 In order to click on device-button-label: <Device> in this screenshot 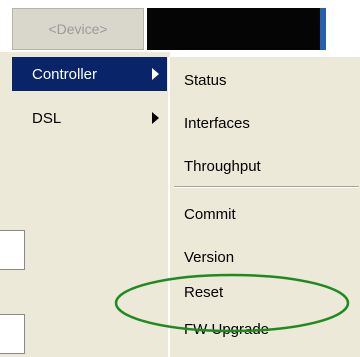, I will do `click(78, 29)`.